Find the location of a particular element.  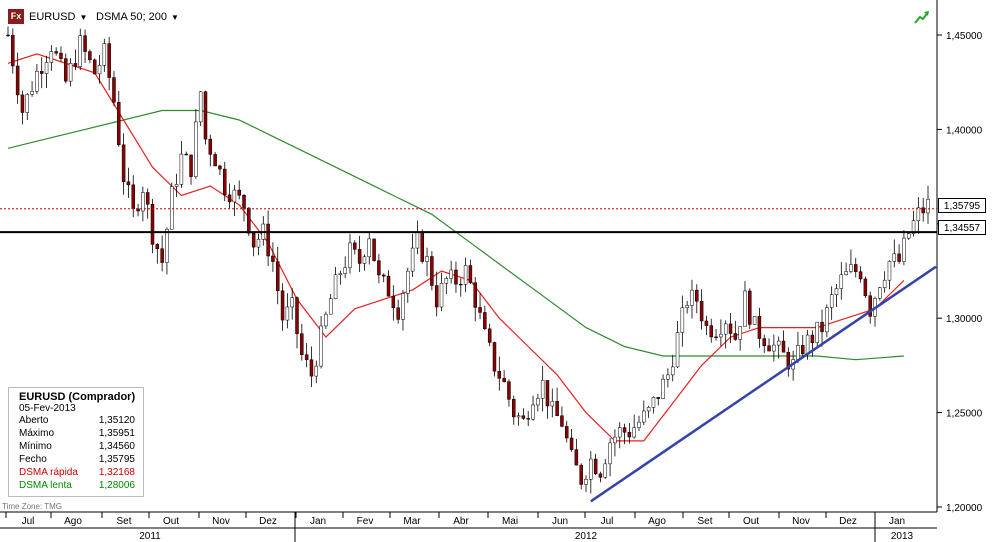

legend-row-value: 1,35120 is located at coordinates (116, 420).